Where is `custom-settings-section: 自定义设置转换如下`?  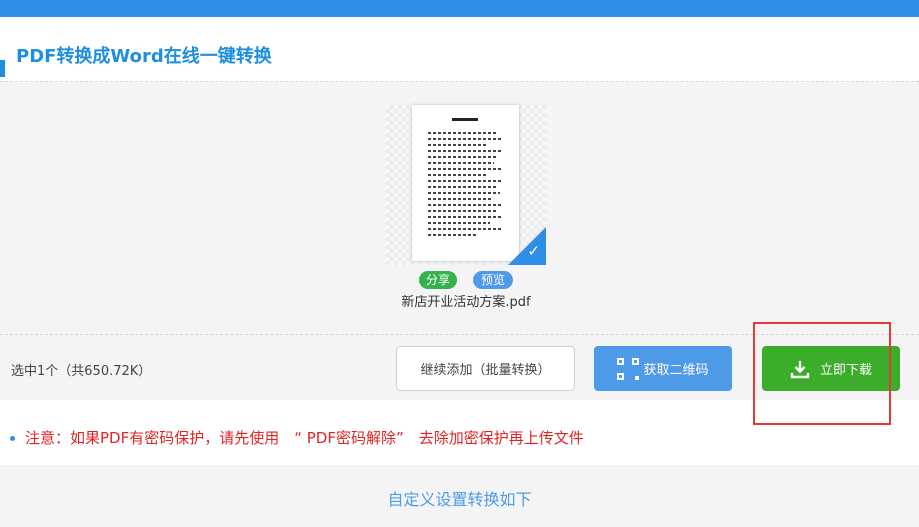 custom-settings-section: 自定义设置转换如下 is located at coordinates (459, 496).